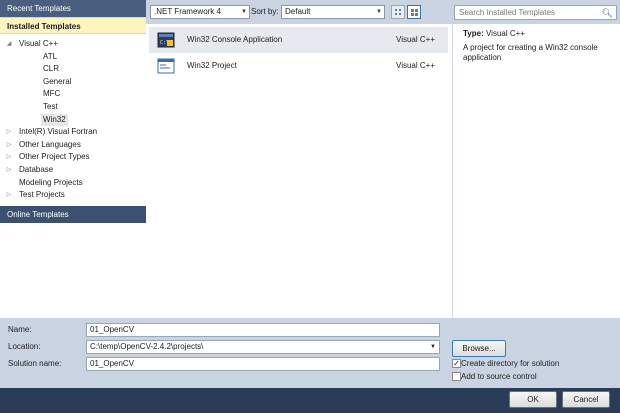 The height and width of the screenshot is (413, 620). I want to click on tree-item-label: Intel(R) Visual Fortran, so click(58, 132).